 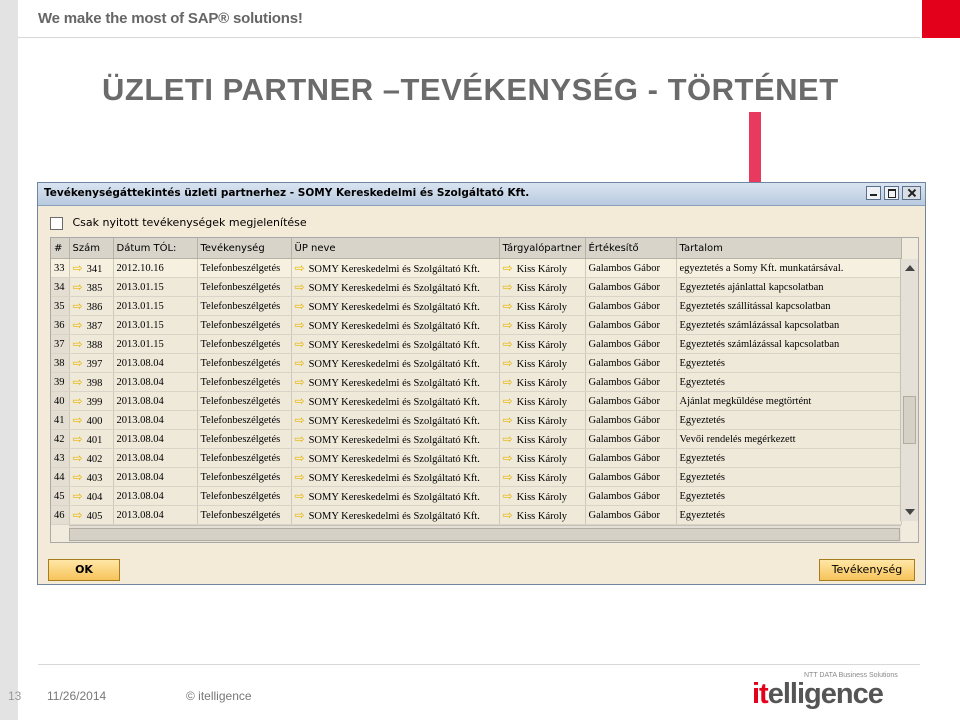 What do you see at coordinates (60, 306) in the screenshot?
I see `cell-n: 35` at bounding box center [60, 306].